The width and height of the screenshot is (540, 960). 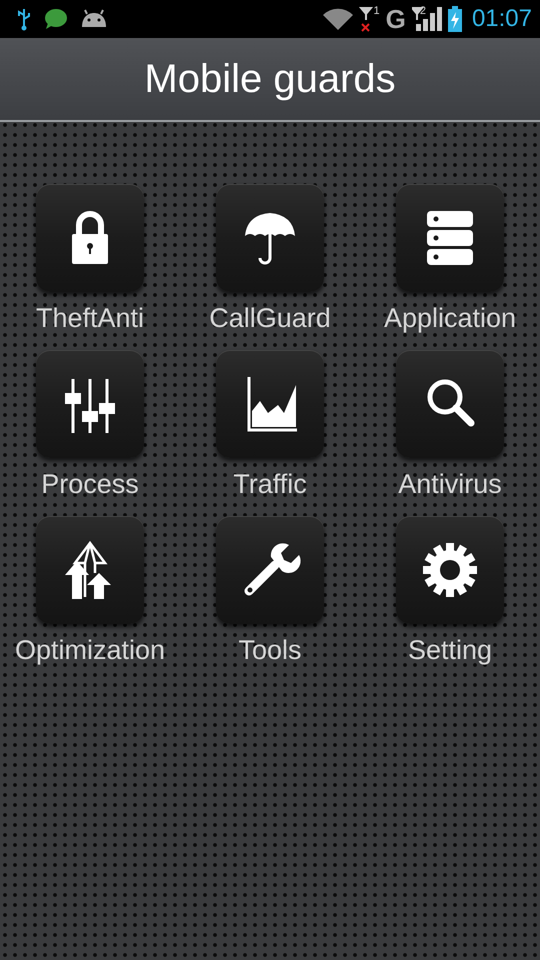 What do you see at coordinates (338, 19) in the screenshot?
I see `wifi-icon` at bounding box center [338, 19].